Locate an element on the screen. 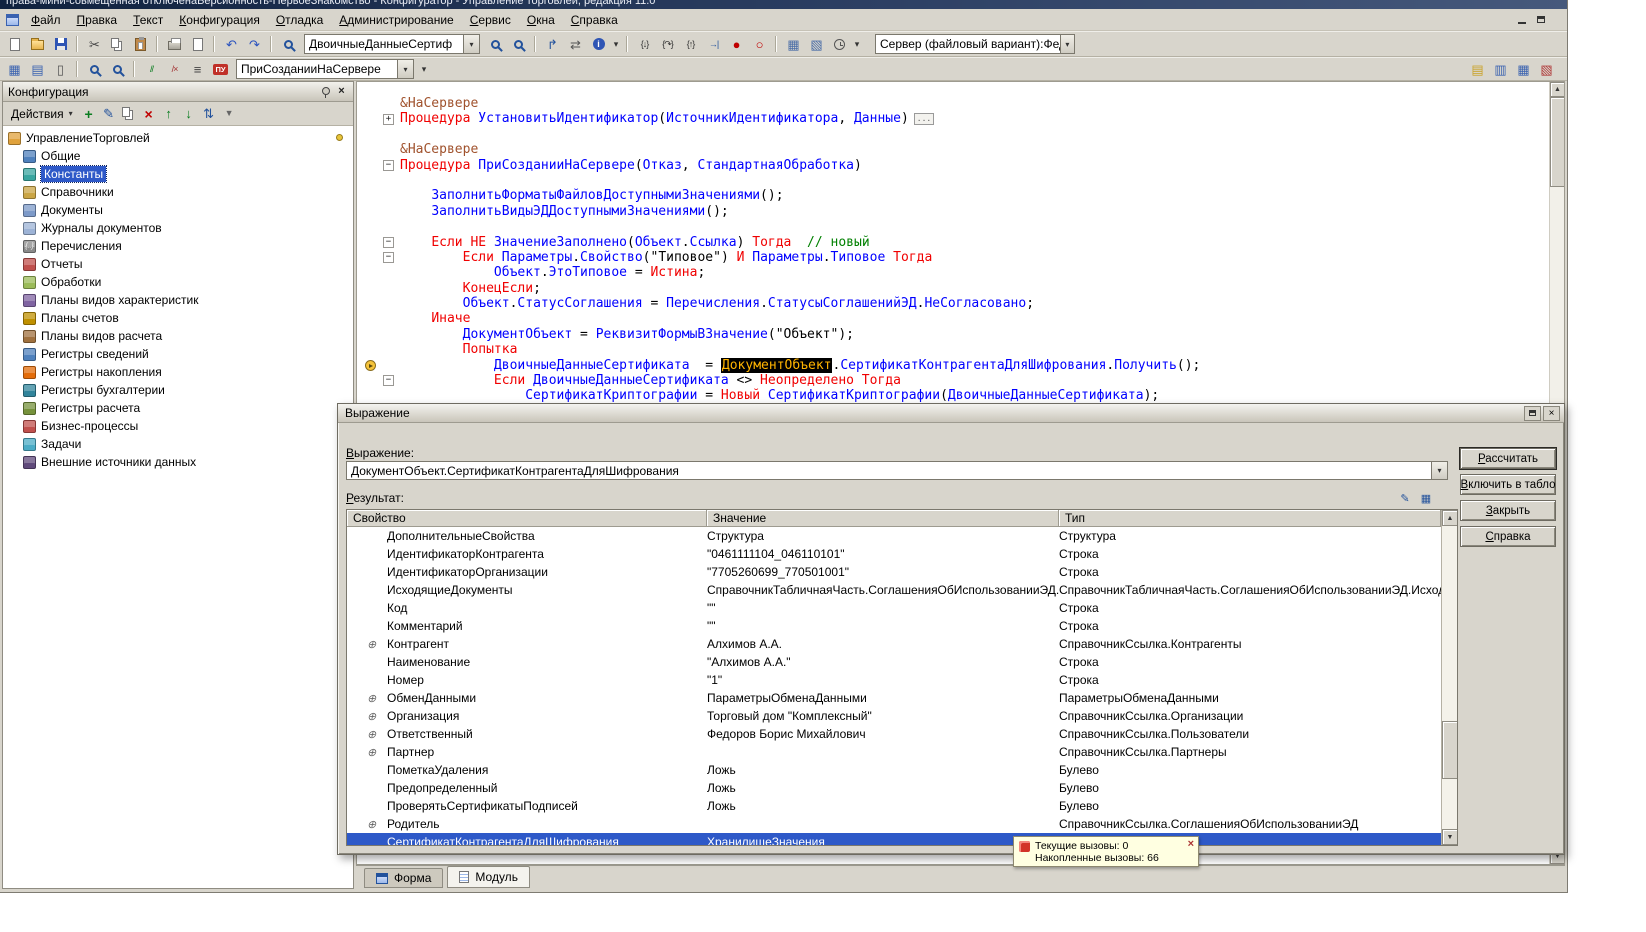  procedures-list-icon: ▦ is located at coordinates (1523, 69).